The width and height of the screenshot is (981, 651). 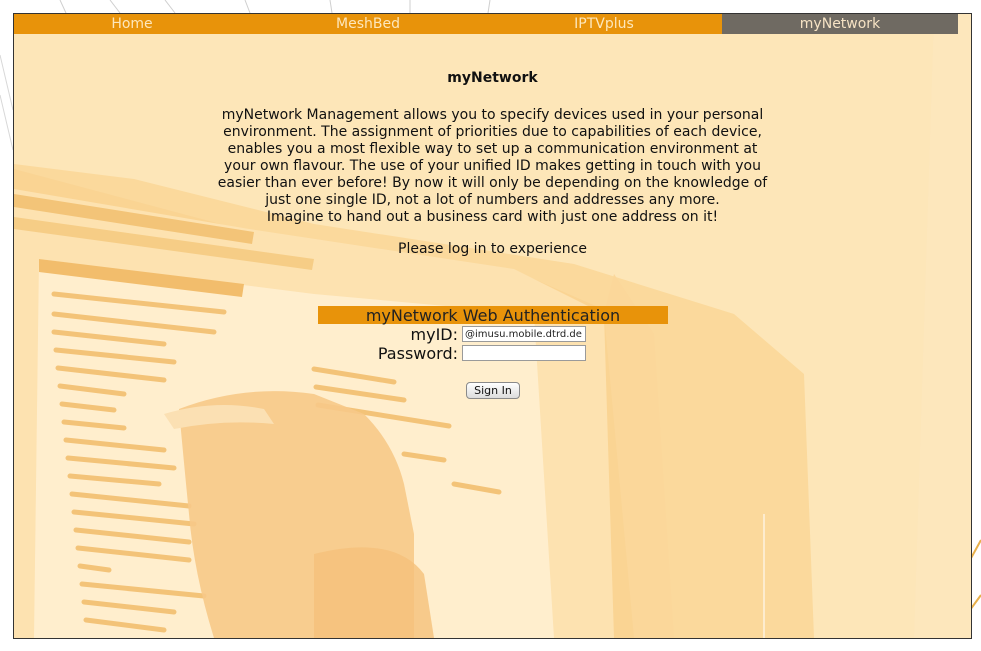 I want to click on page-title: myNetwork, so click(x=492, y=78).